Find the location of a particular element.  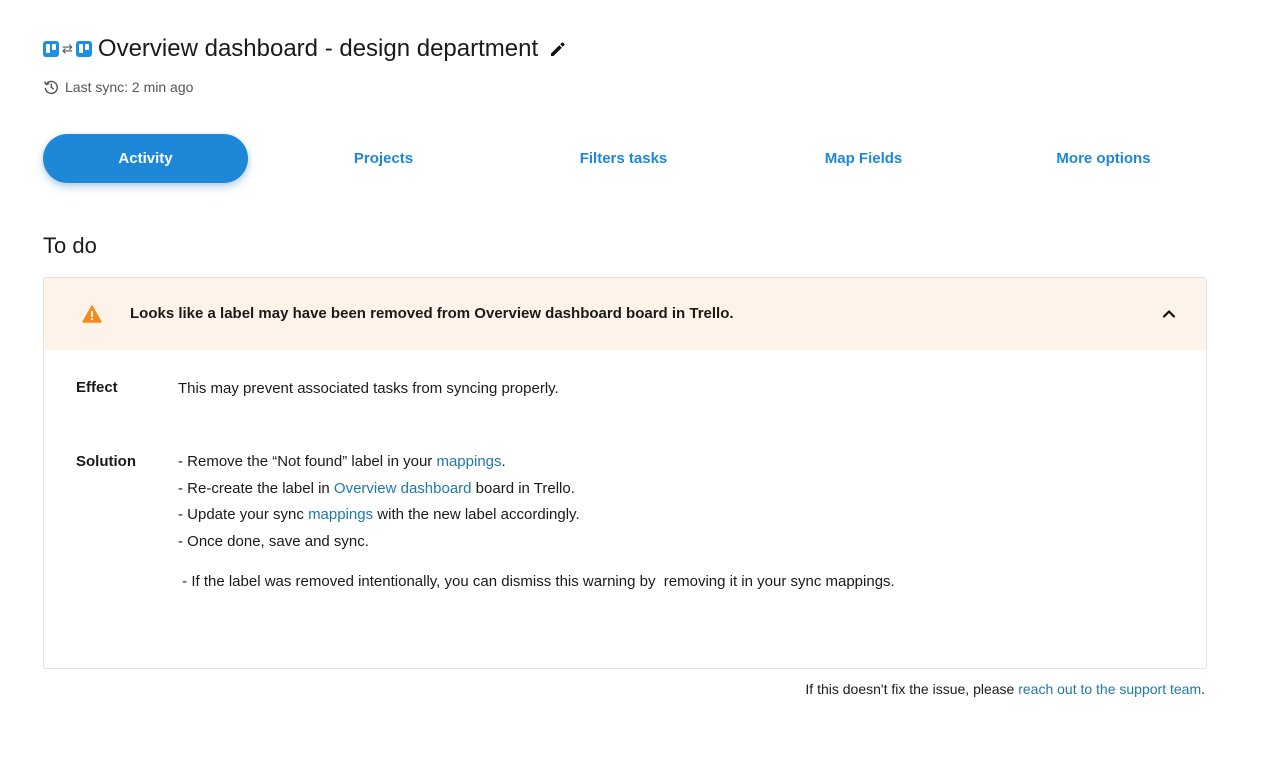

last-sync-status: Last sync: 2 min ago is located at coordinates (118, 87).